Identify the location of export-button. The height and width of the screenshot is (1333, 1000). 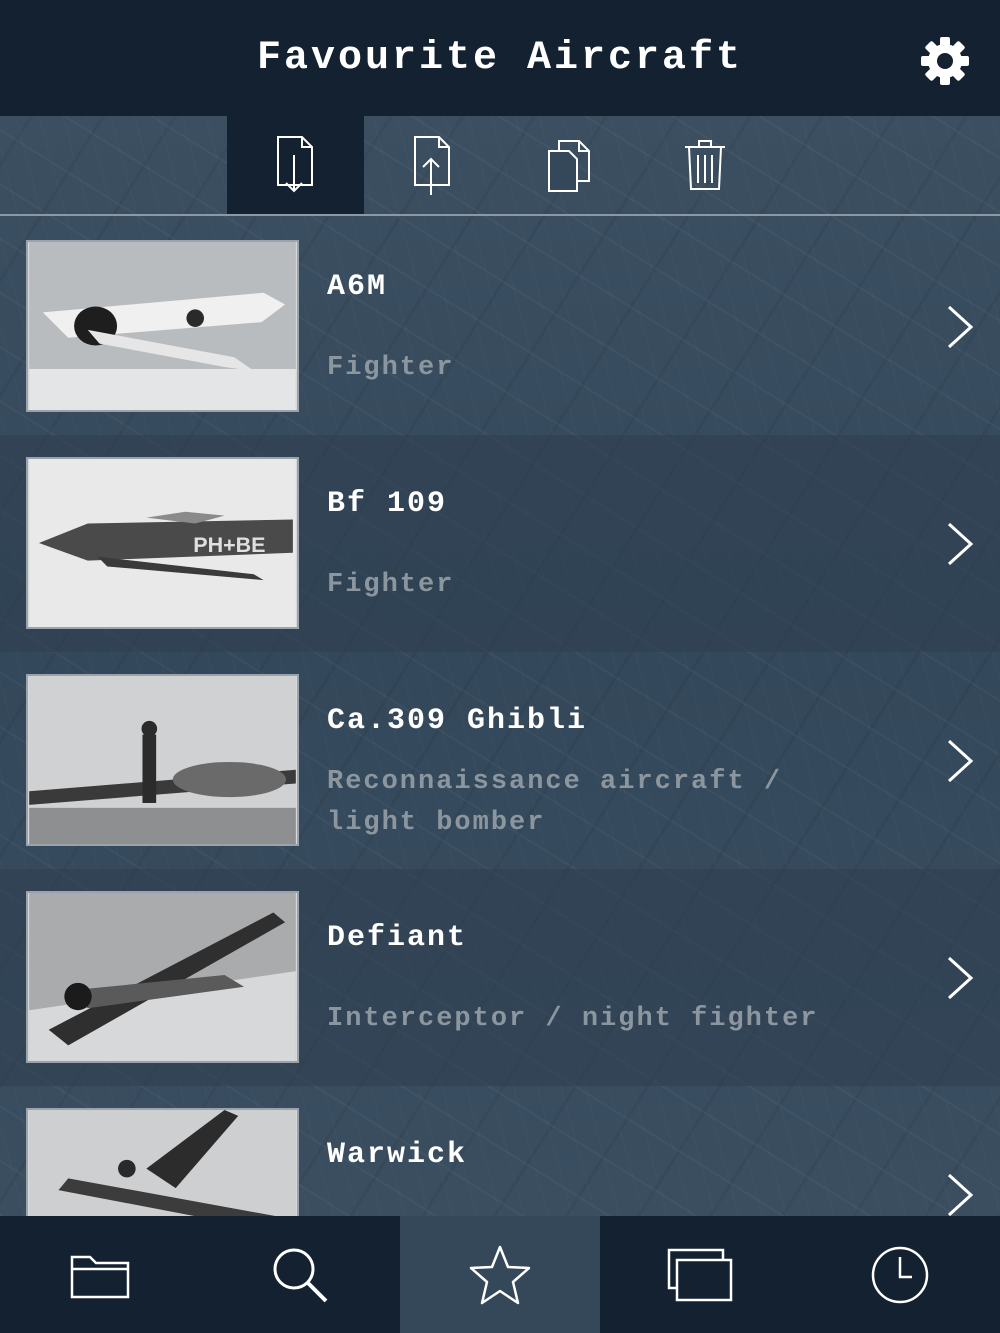
(432, 165).